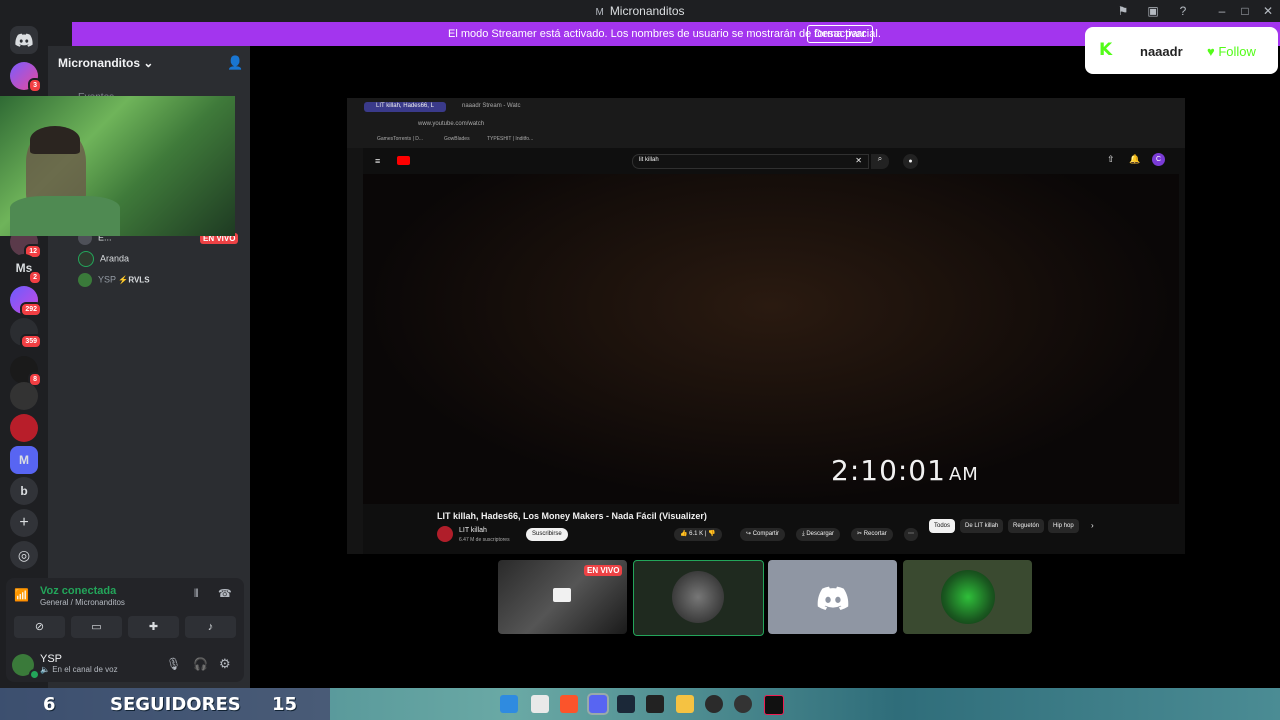 The width and height of the screenshot is (1280, 720). What do you see at coordinates (55, 140) in the screenshot?
I see `hair` at bounding box center [55, 140].